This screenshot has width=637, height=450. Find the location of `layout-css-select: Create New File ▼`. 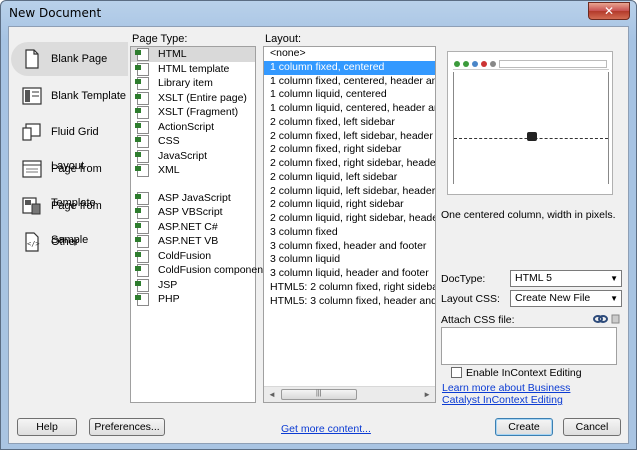

layout-css-select: Create New File ▼ is located at coordinates (566, 298).